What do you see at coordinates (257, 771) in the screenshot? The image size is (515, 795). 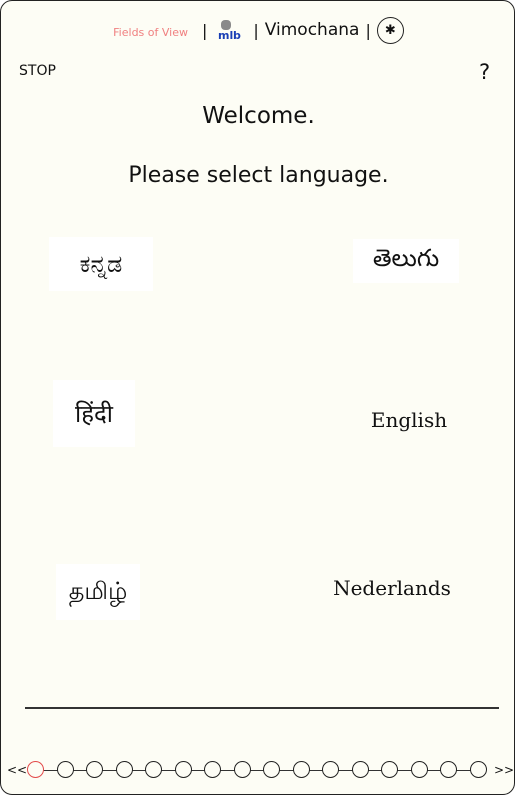 I see `step-indicator` at bounding box center [257, 771].